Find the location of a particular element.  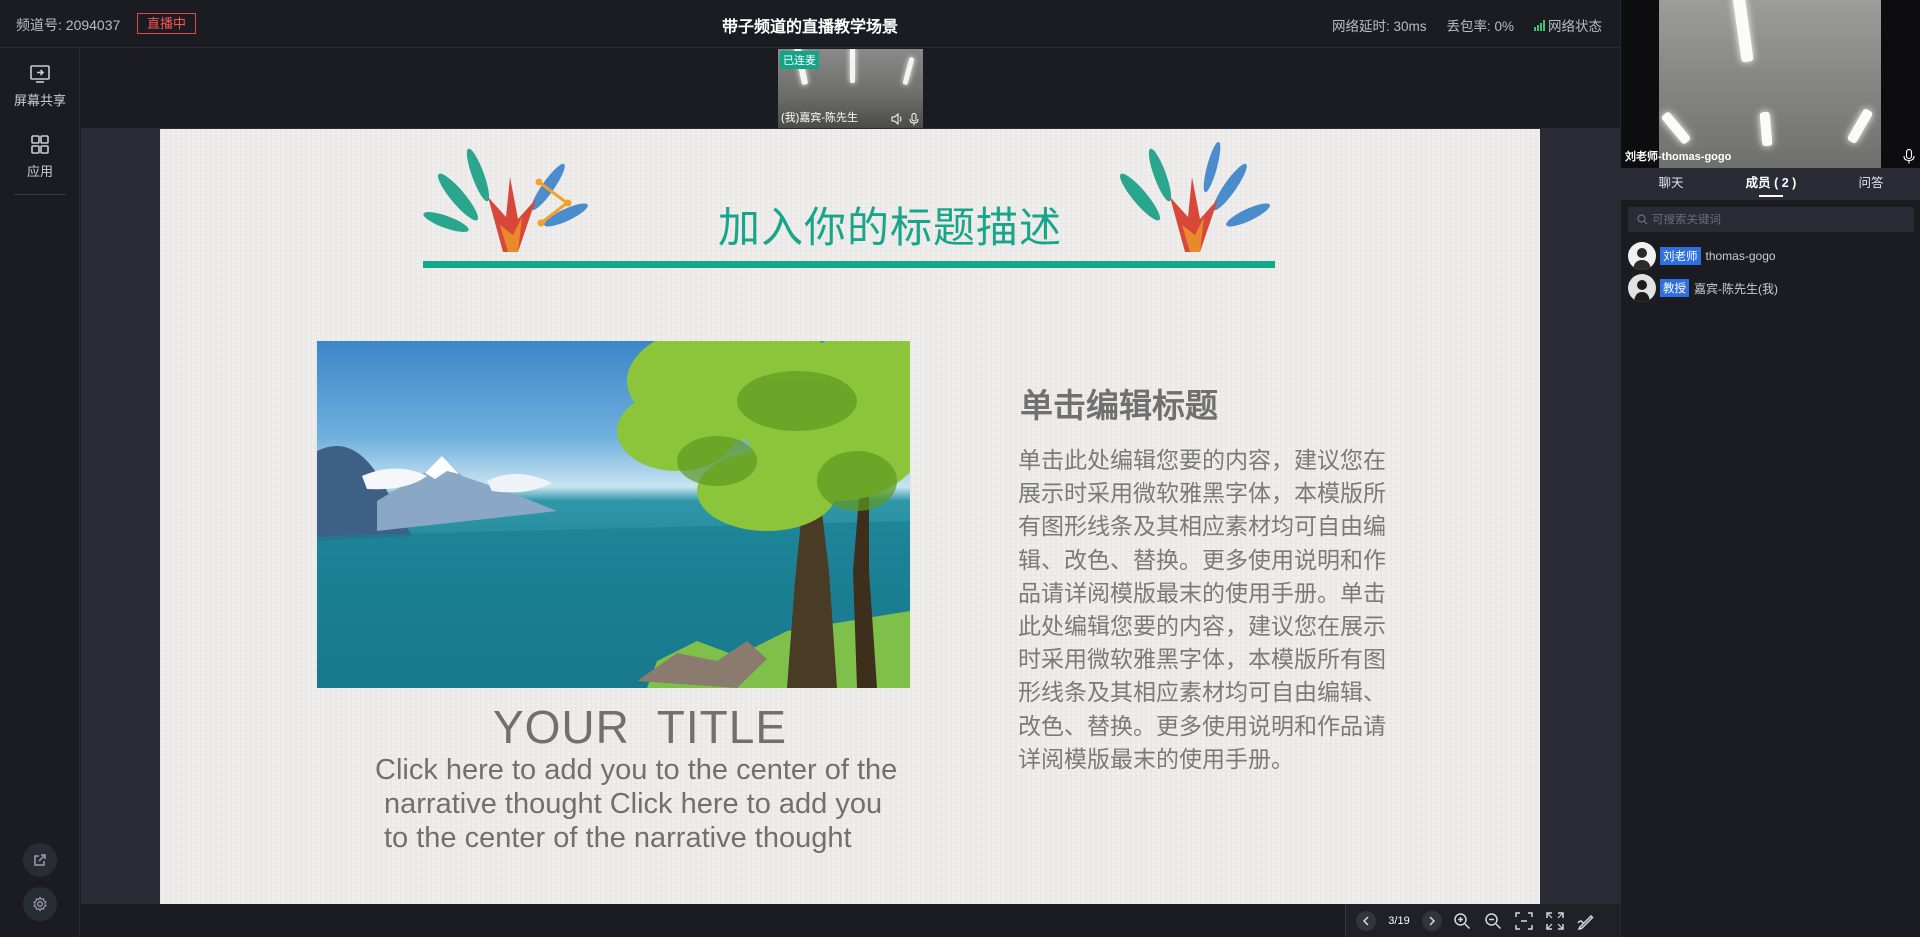

fit-screen-icon is located at coordinates (1524, 920).